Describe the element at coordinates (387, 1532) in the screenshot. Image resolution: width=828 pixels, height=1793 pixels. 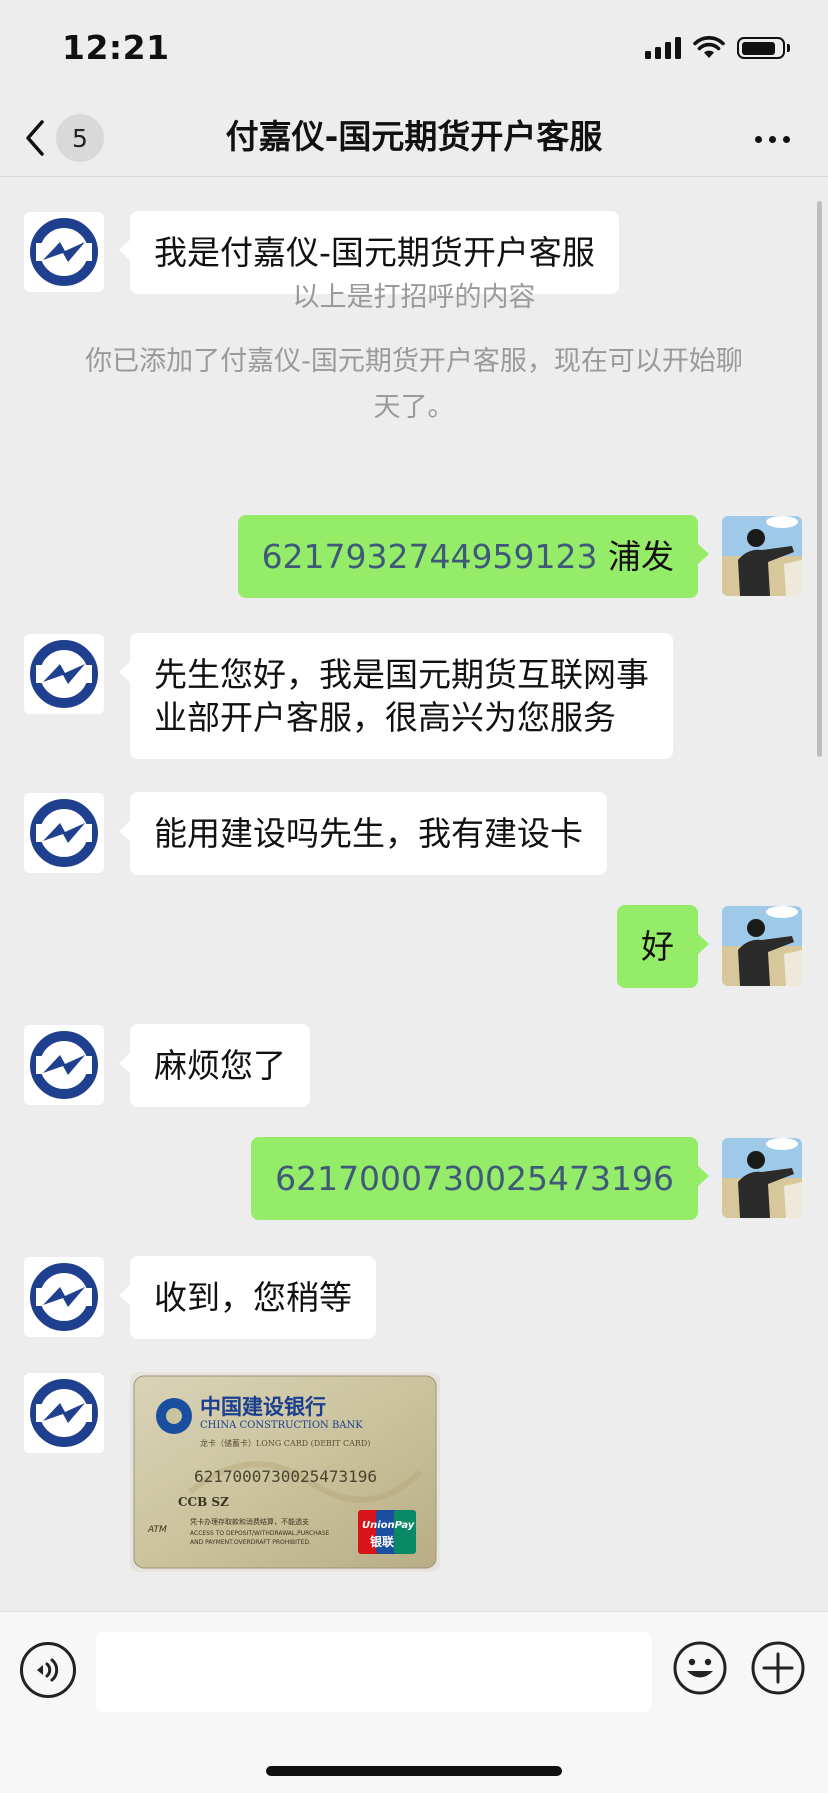
I see `unionpay-logo: UnionPay 银联` at that location.